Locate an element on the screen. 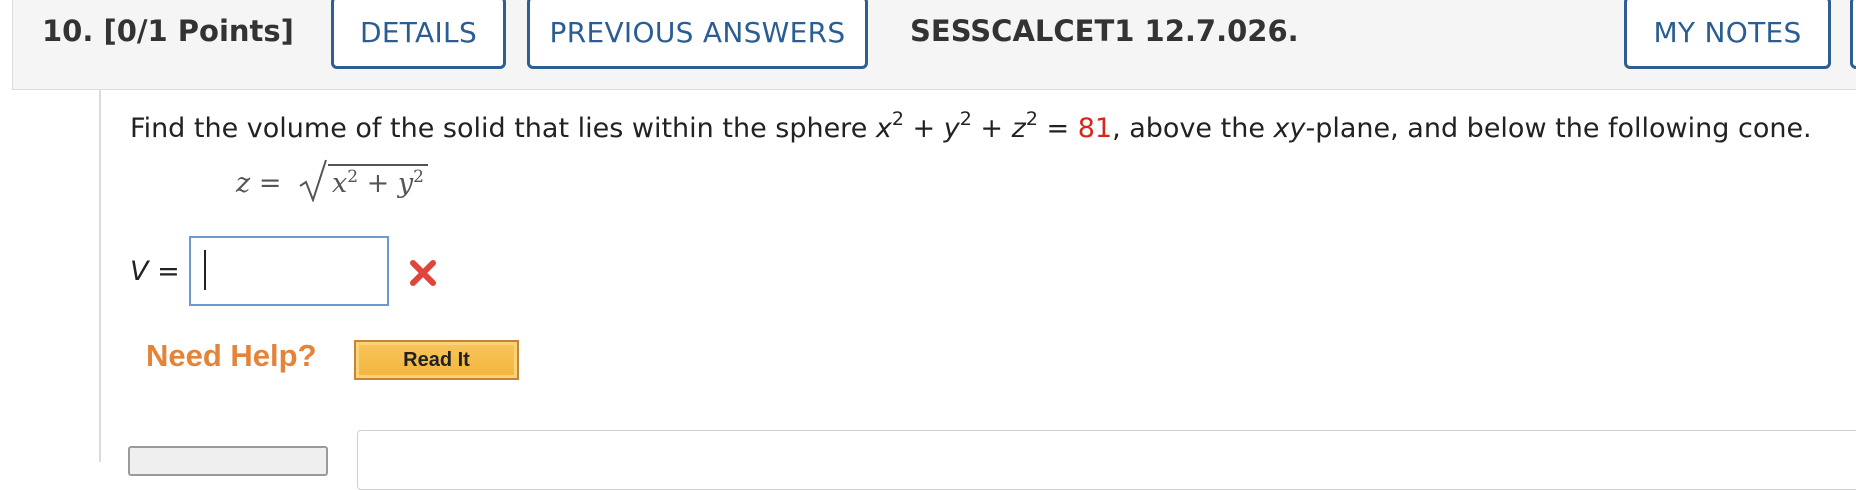 This screenshot has height=490, width=1856. question-number: 10. is located at coordinates (68, 31).